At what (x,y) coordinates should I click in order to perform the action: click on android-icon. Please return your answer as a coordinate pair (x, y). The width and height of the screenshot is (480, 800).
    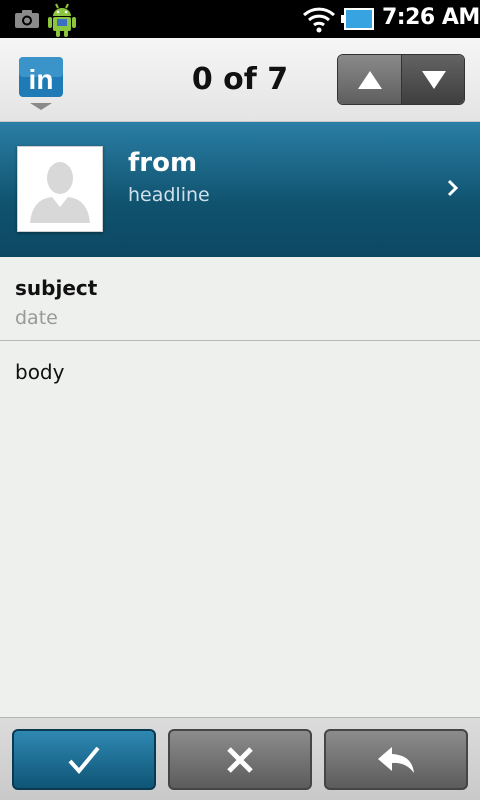
    Looking at the image, I should click on (62, 20).